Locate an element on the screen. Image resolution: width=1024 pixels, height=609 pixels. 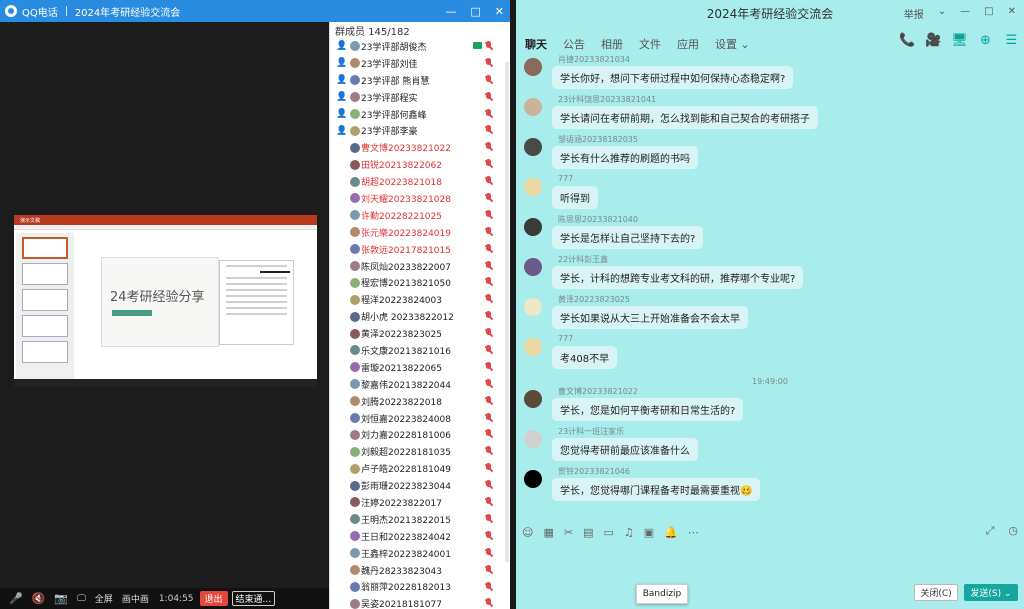
member-item: 许勤20228221025 is located at coordinates (420, 215).